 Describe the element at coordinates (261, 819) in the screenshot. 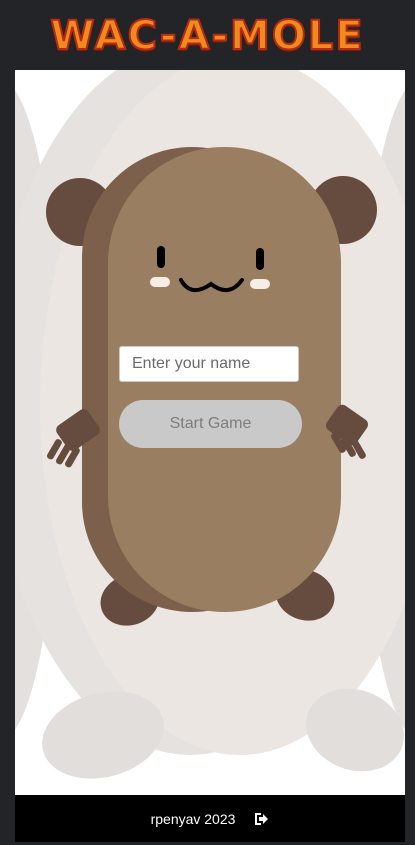

I see `logout-icon` at that location.